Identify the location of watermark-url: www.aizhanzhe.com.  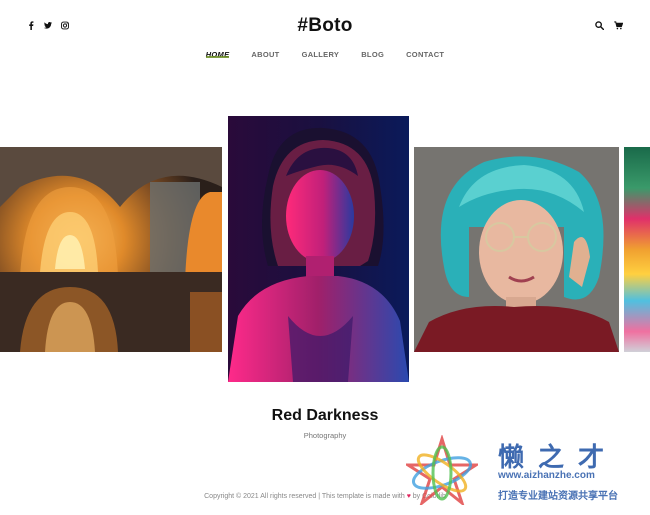
(546, 475).